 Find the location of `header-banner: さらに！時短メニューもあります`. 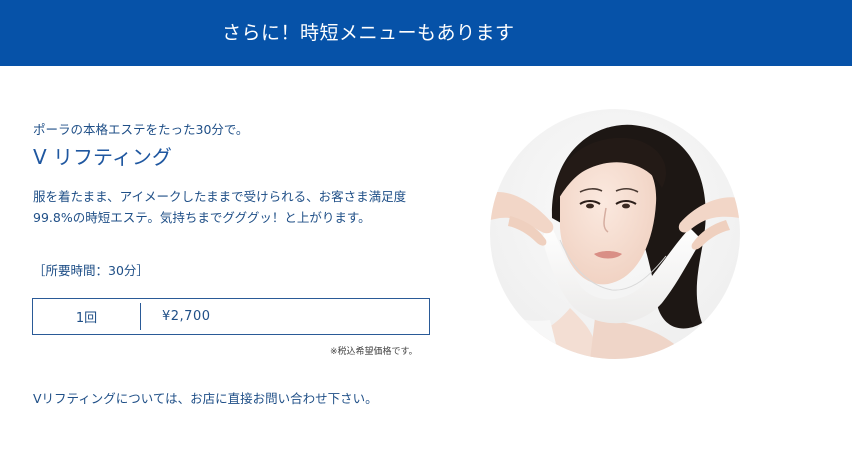

header-banner: さらに！時短メニューもあります is located at coordinates (426, 33).